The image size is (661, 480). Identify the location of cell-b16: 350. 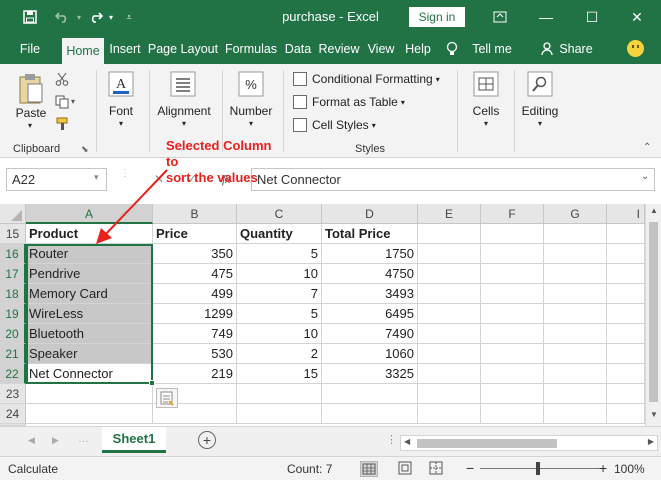
(195, 254).